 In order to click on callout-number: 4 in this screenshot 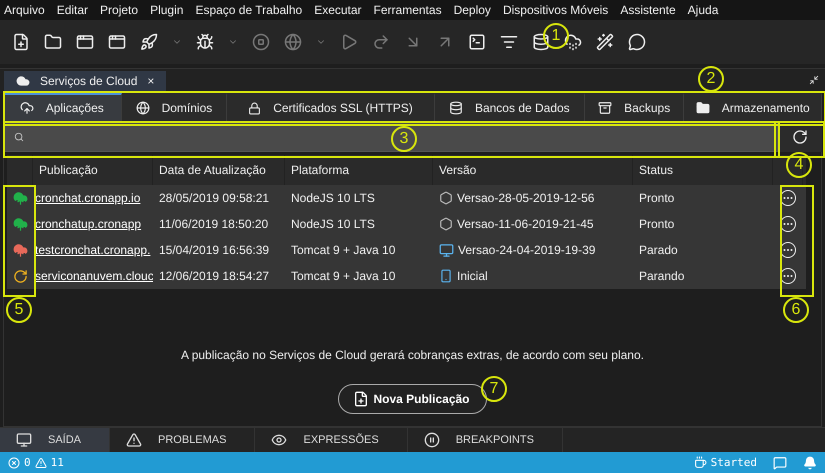, I will do `click(799, 165)`.